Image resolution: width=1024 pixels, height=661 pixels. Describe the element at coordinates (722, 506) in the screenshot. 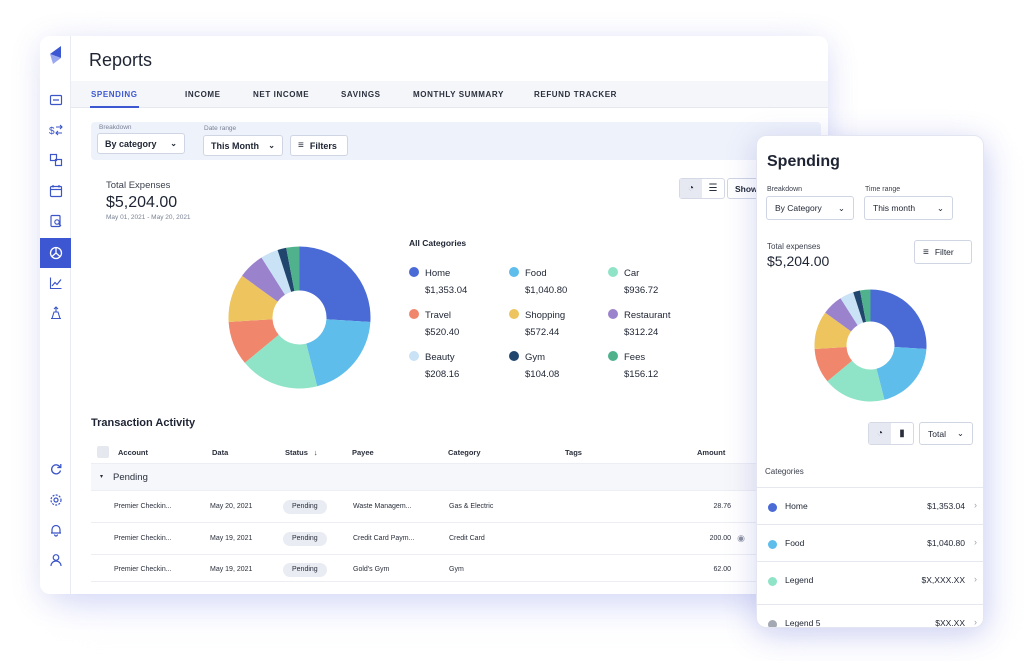

I see `row-amount: 28.76` at that location.